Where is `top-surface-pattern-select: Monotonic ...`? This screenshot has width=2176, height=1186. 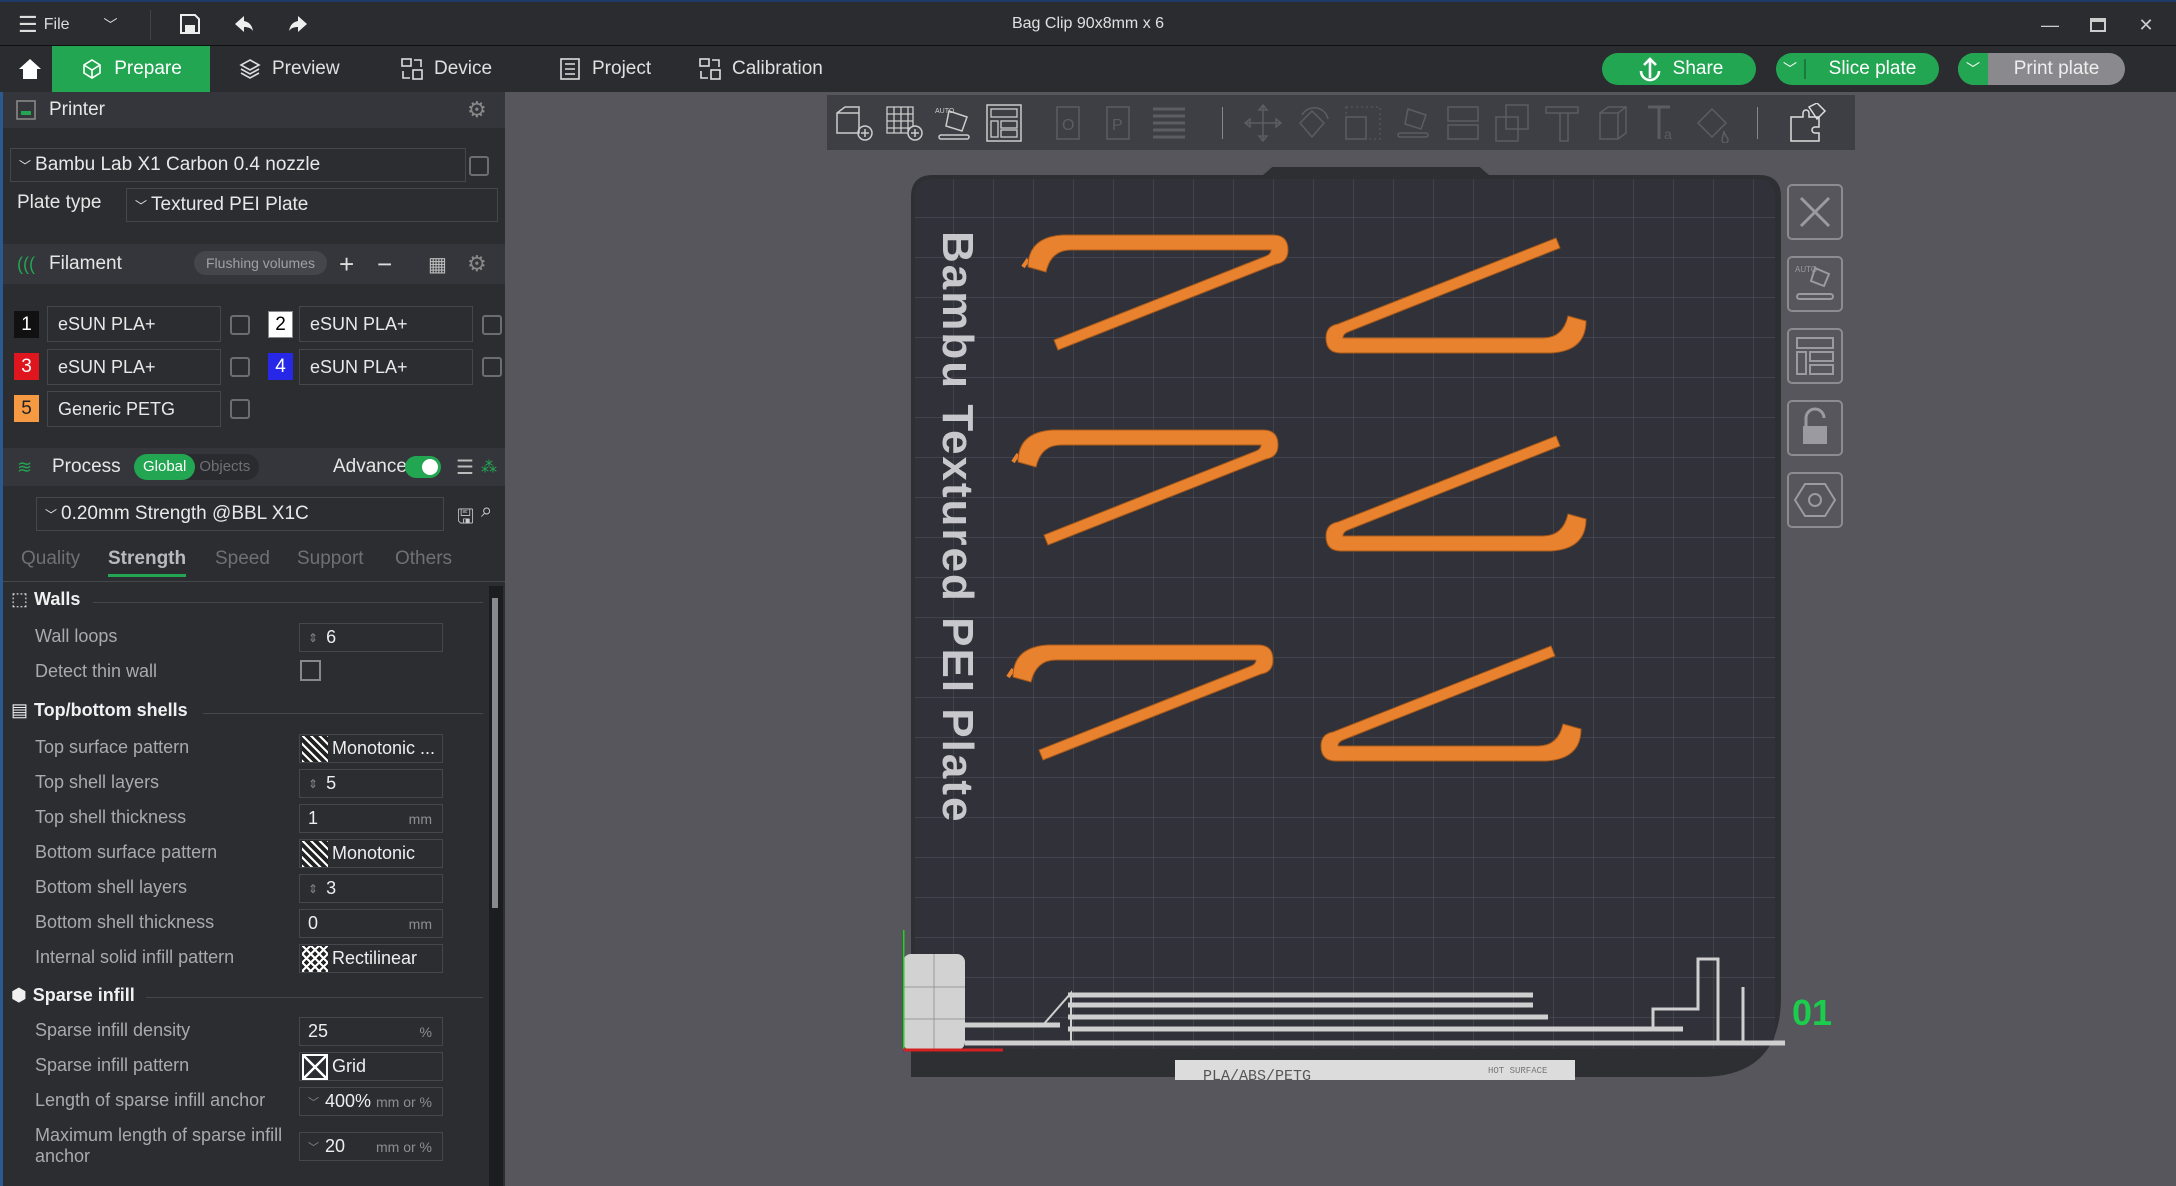 top-surface-pattern-select: Monotonic ... is located at coordinates (371, 748).